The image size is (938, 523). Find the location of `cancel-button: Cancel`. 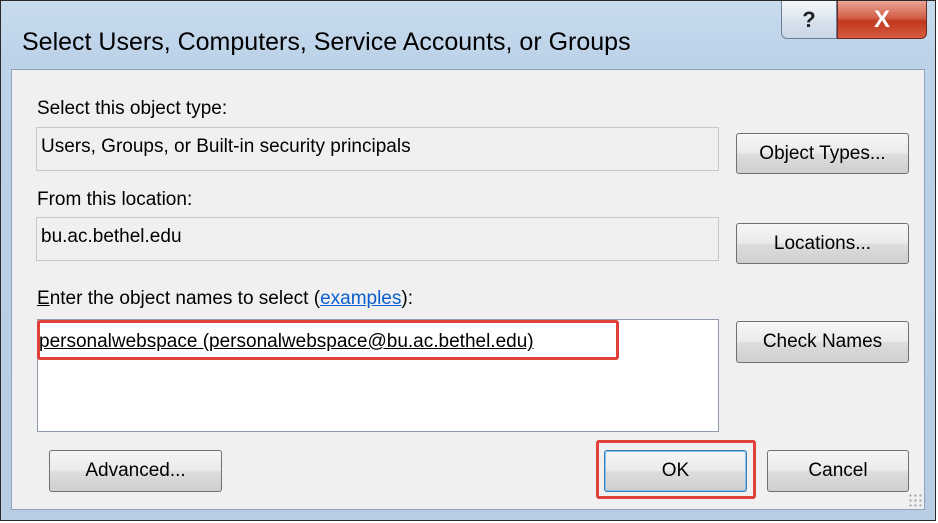

cancel-button: Cancel is located at coordinates (838, 471).